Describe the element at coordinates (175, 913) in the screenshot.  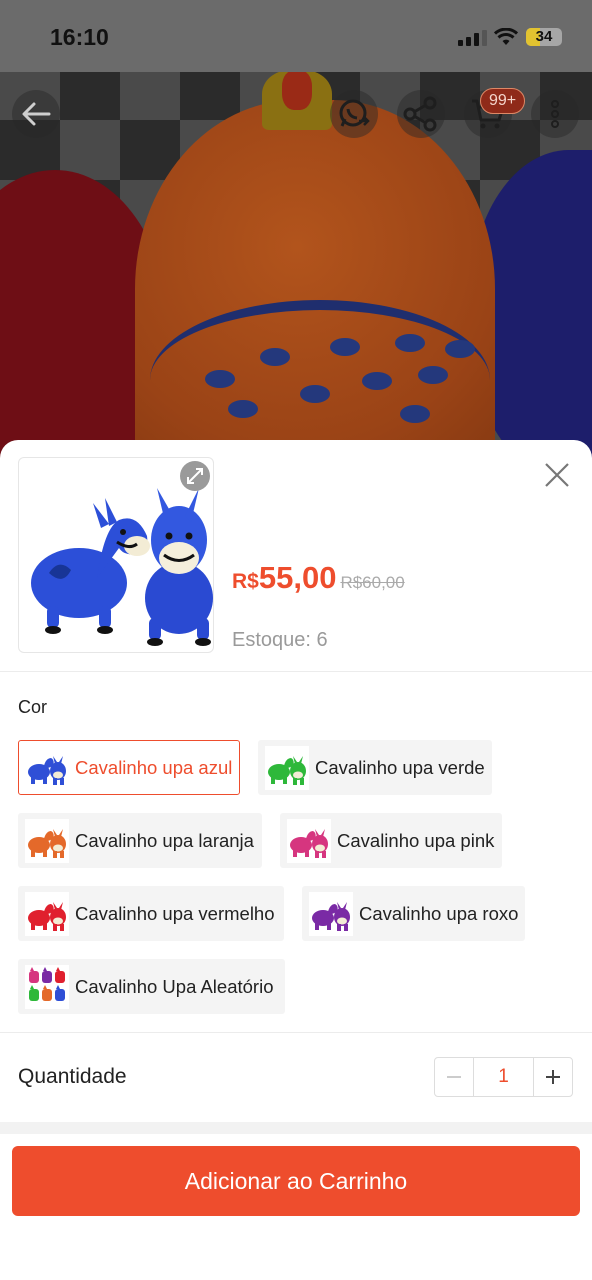
I see `variant-option-label: Cavalinho upa vermelho` at that location.